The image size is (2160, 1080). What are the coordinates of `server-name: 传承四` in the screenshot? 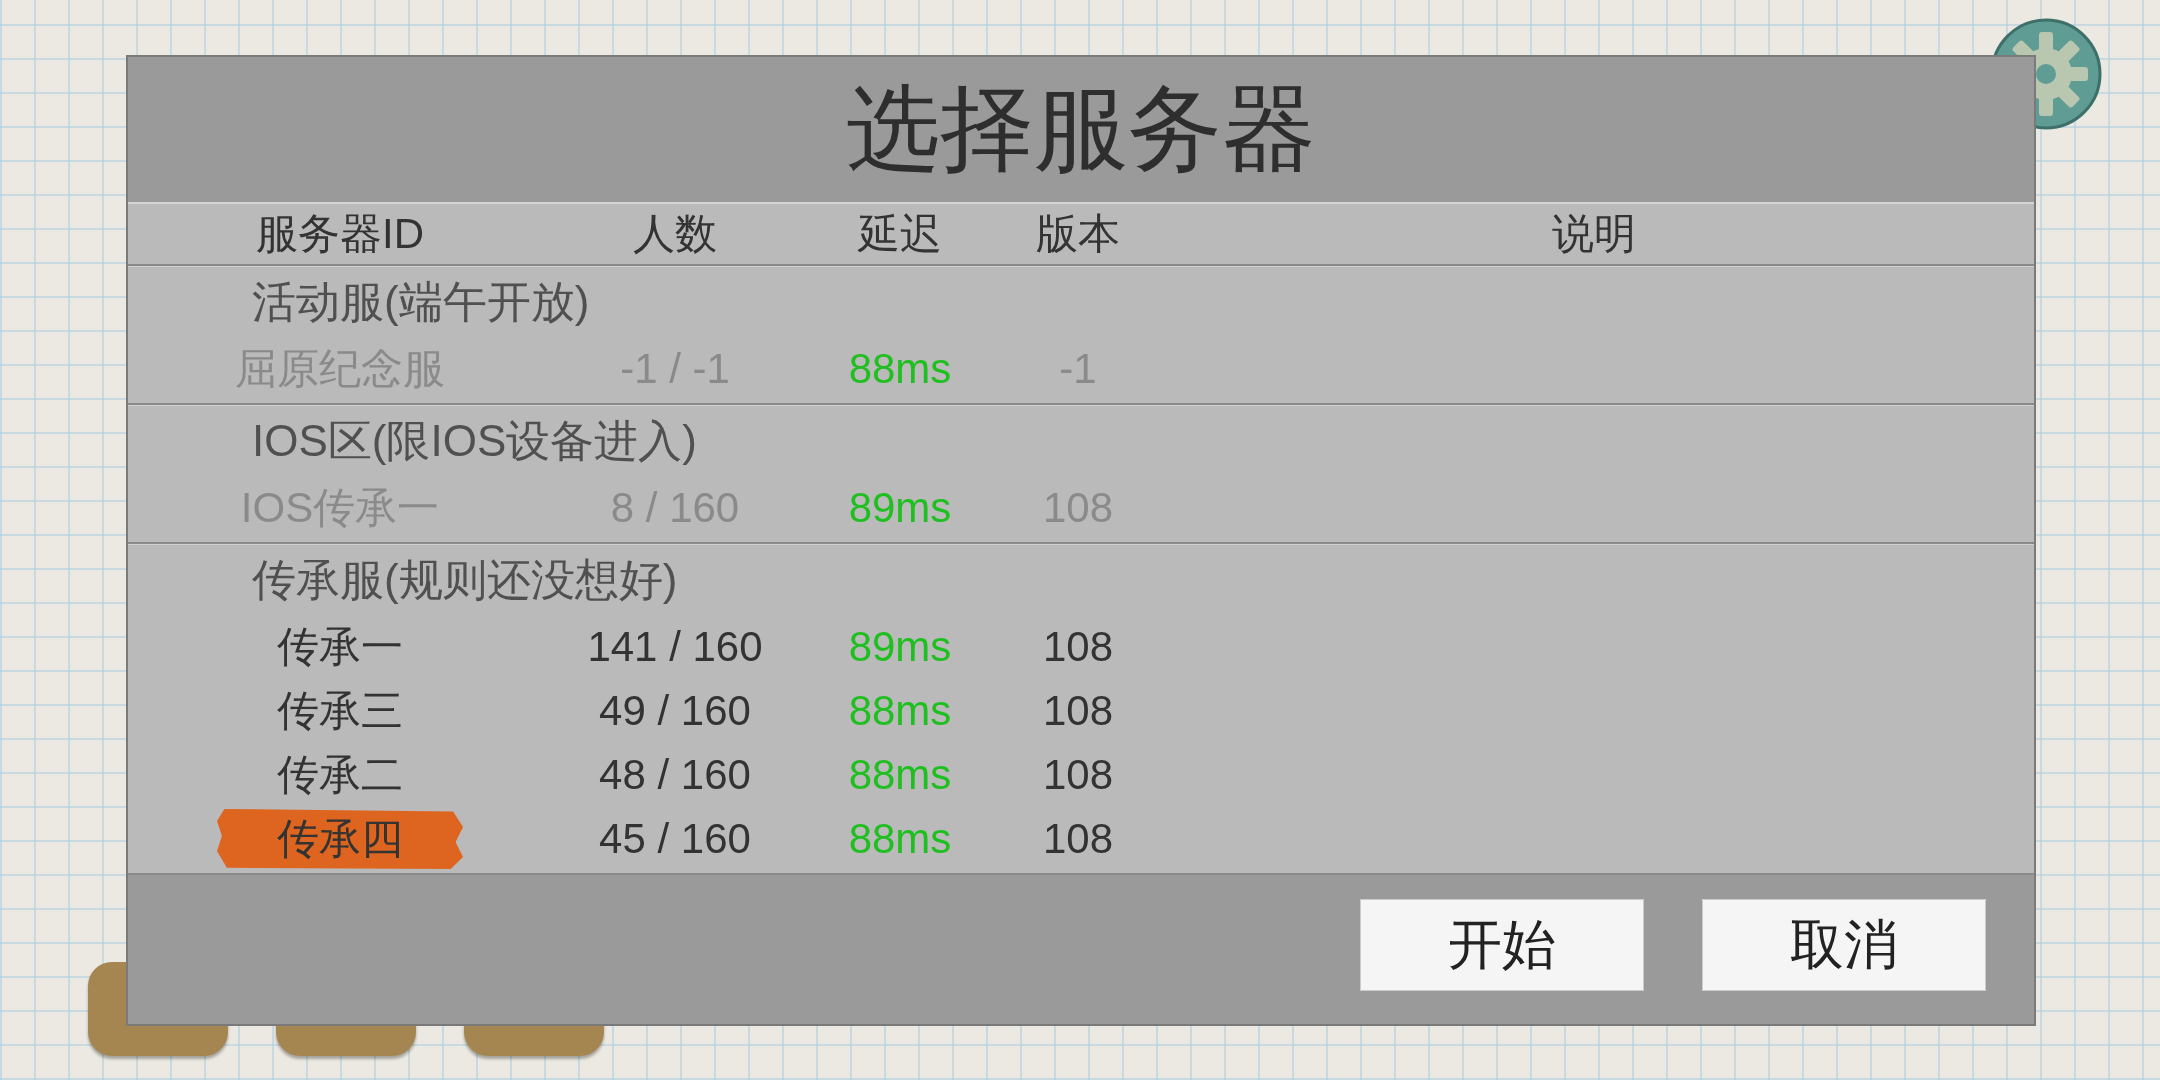 It's located at (340, 839).